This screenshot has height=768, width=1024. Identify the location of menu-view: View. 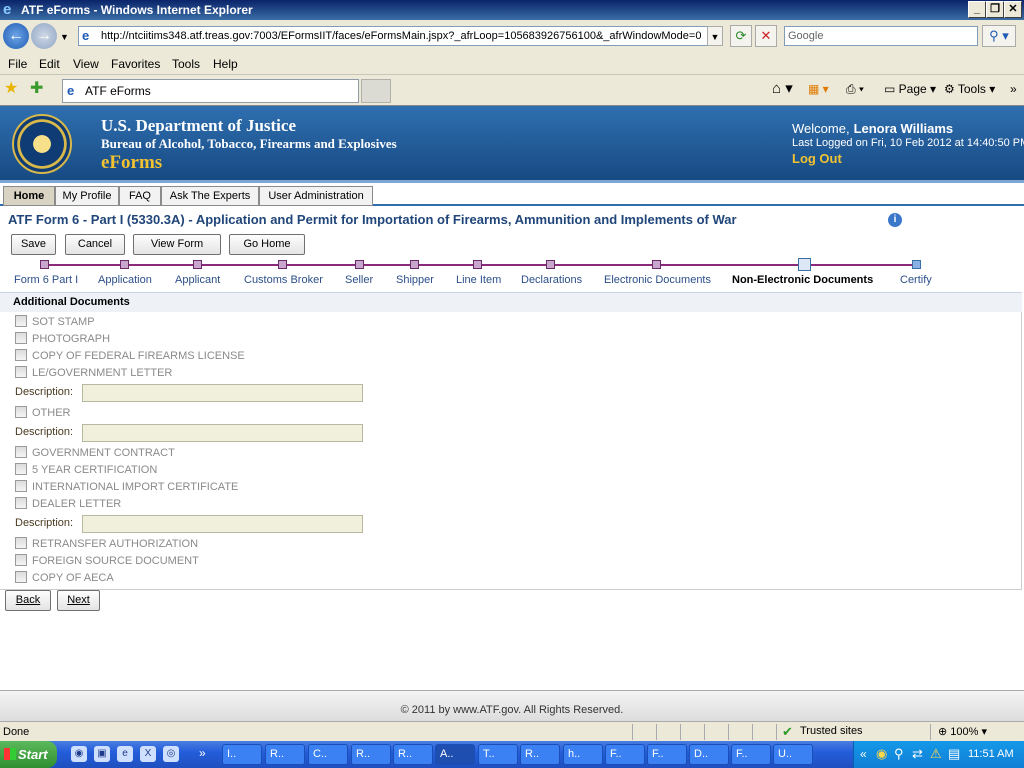
(86, 64).